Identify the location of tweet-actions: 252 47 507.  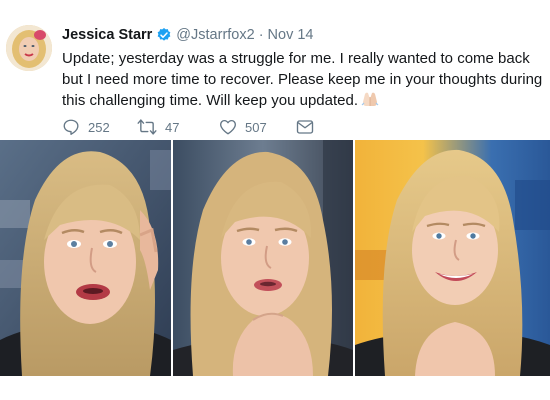
(188, 127).